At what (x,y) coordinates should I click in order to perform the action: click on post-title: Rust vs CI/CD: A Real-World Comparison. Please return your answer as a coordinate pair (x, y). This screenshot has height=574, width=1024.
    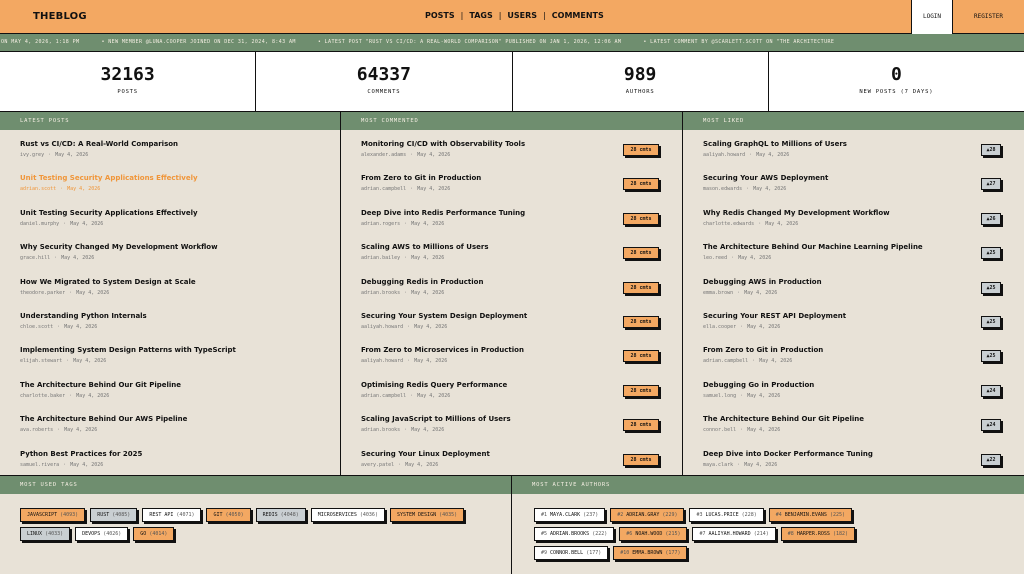
    Looking at the image, I should click on (99, 144).